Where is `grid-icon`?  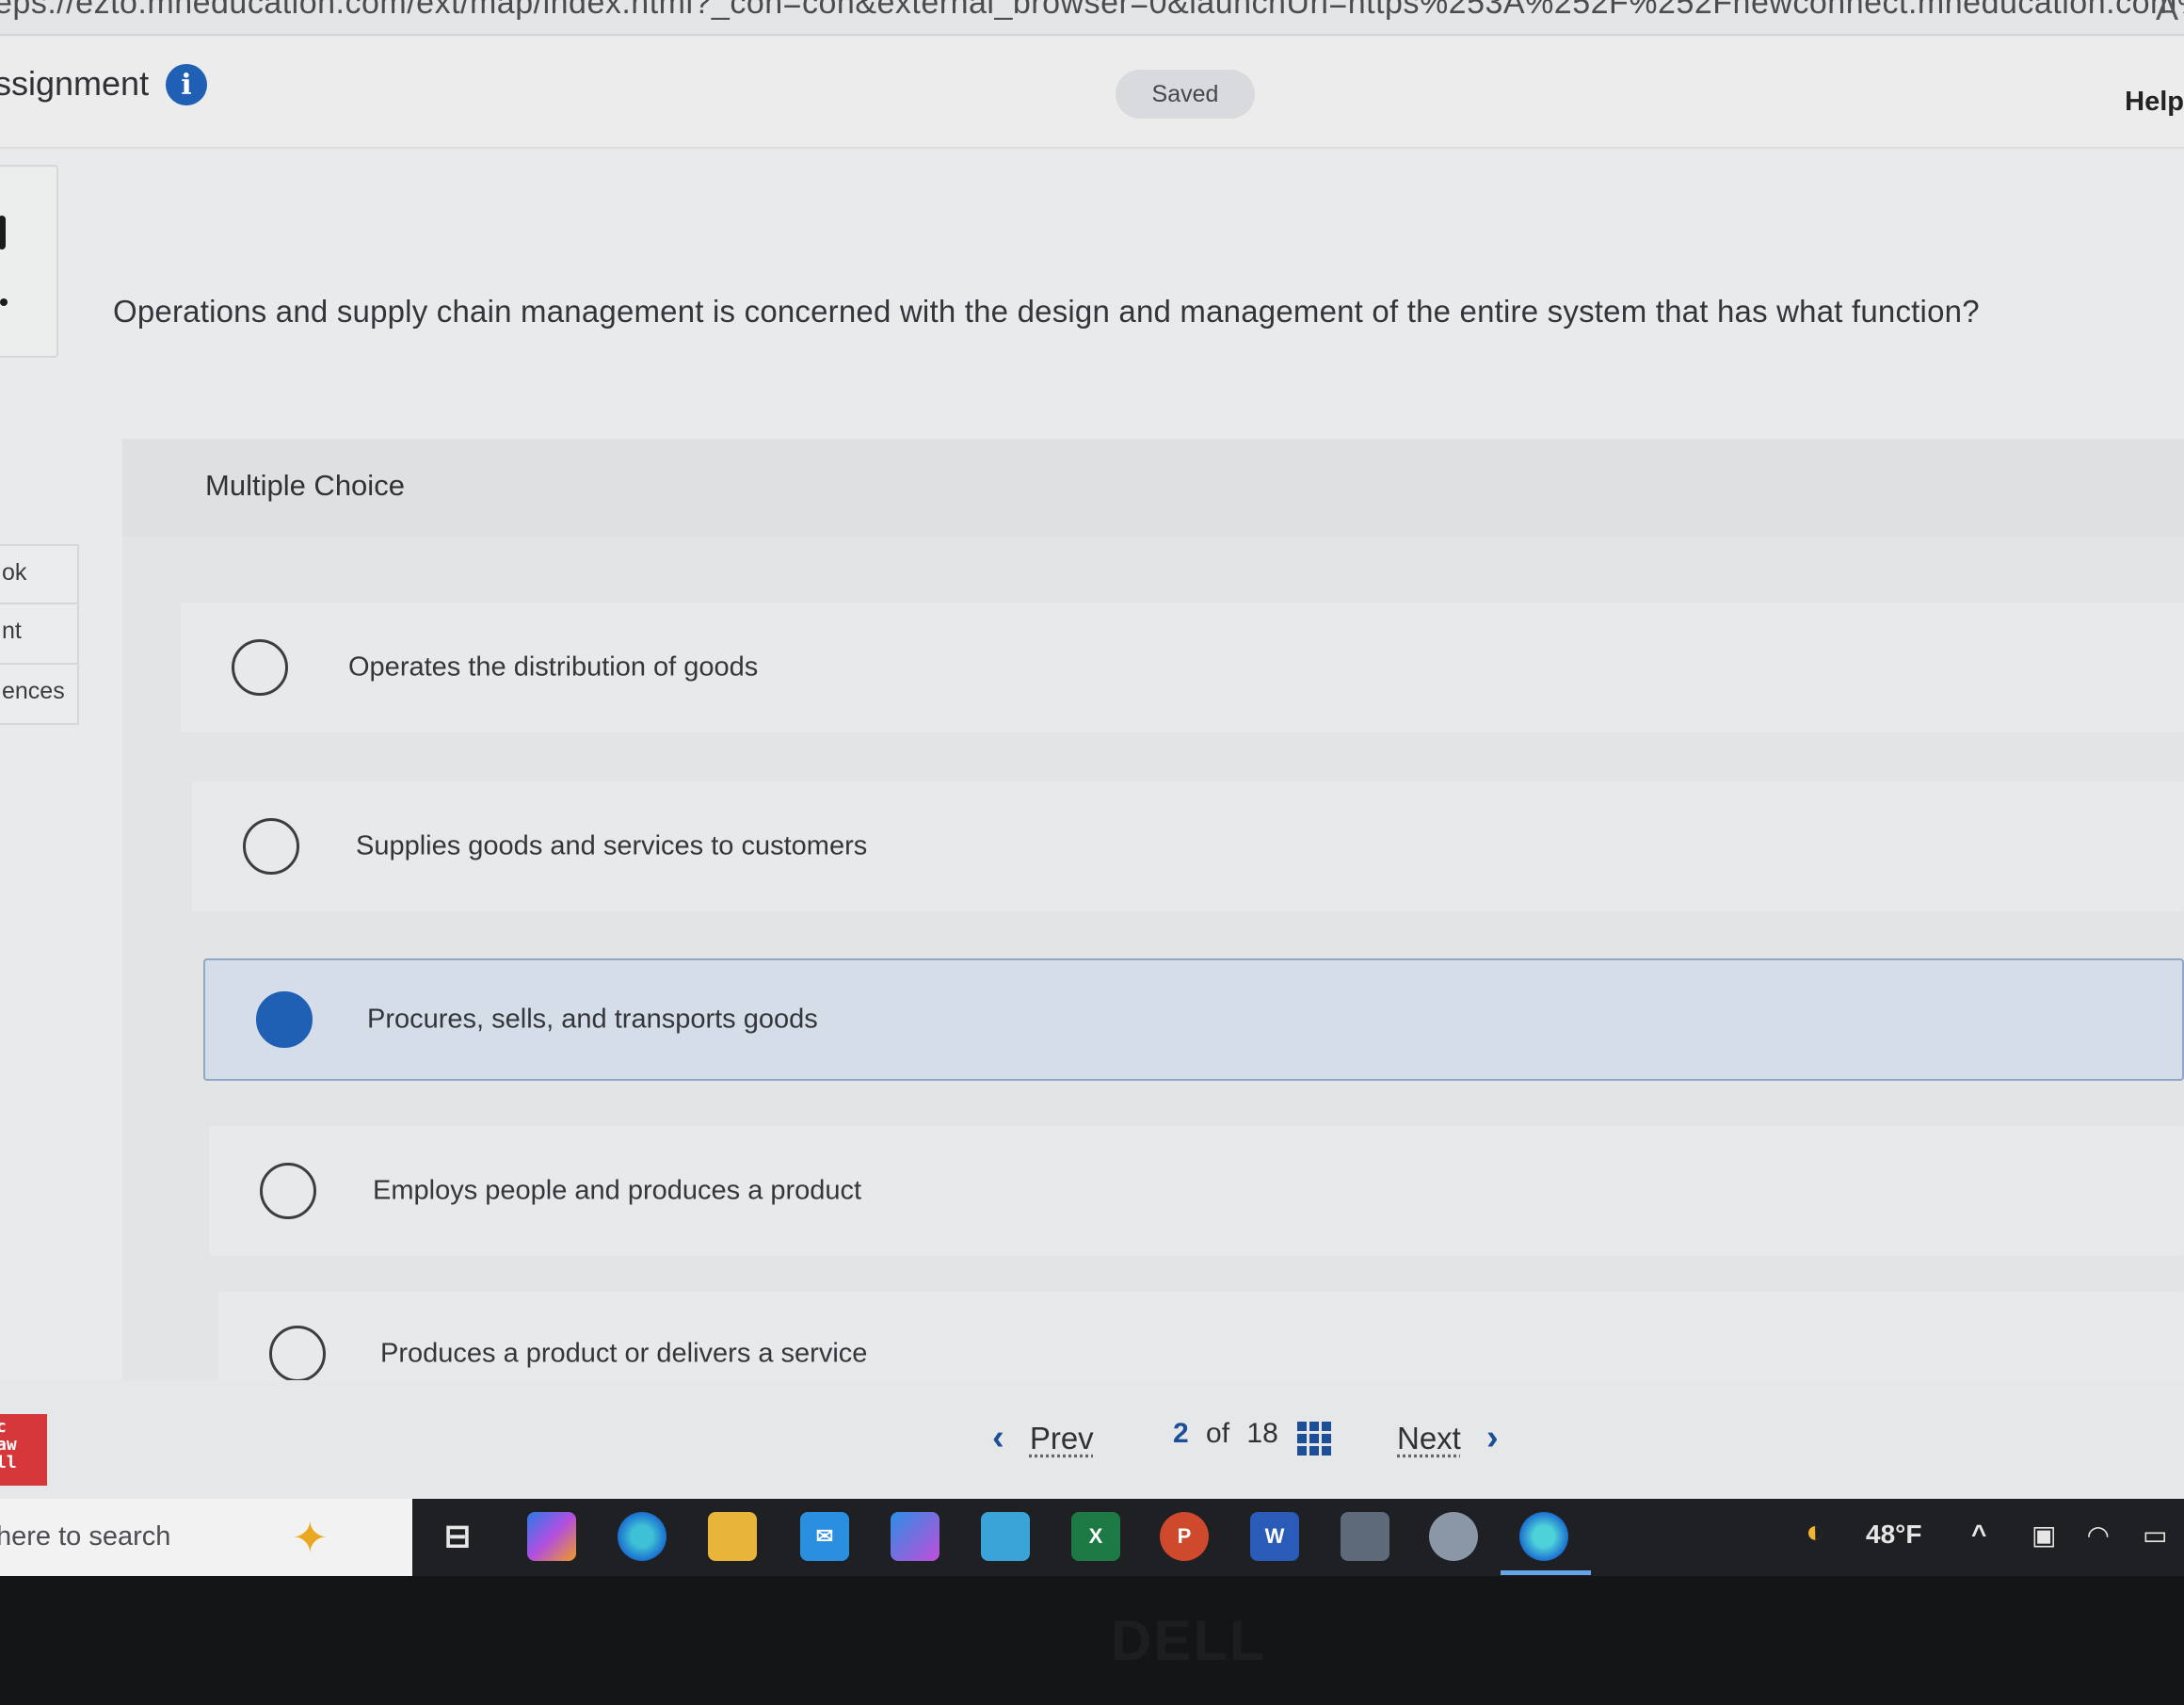 grid-icon is located at coordinates (1314, 1439).